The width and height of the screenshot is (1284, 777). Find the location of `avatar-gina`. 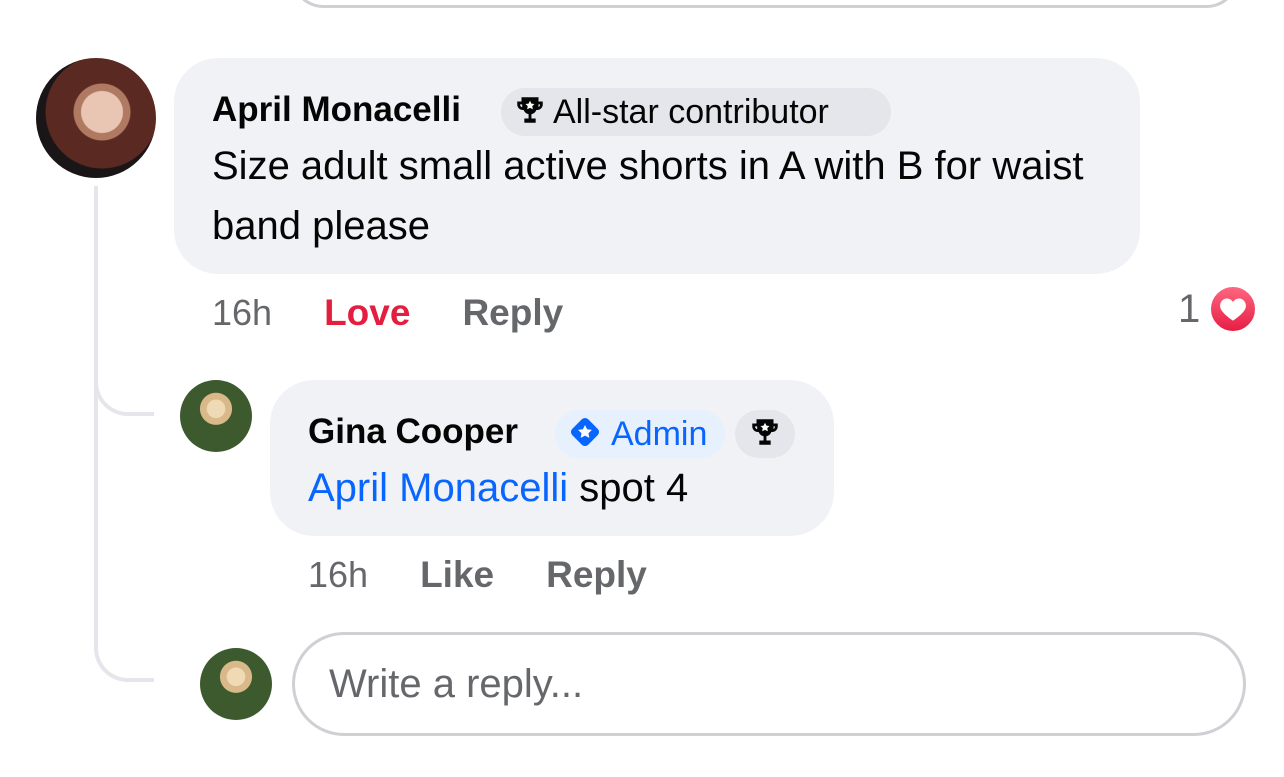

avatar-gina is located at coordinates (216, 416).